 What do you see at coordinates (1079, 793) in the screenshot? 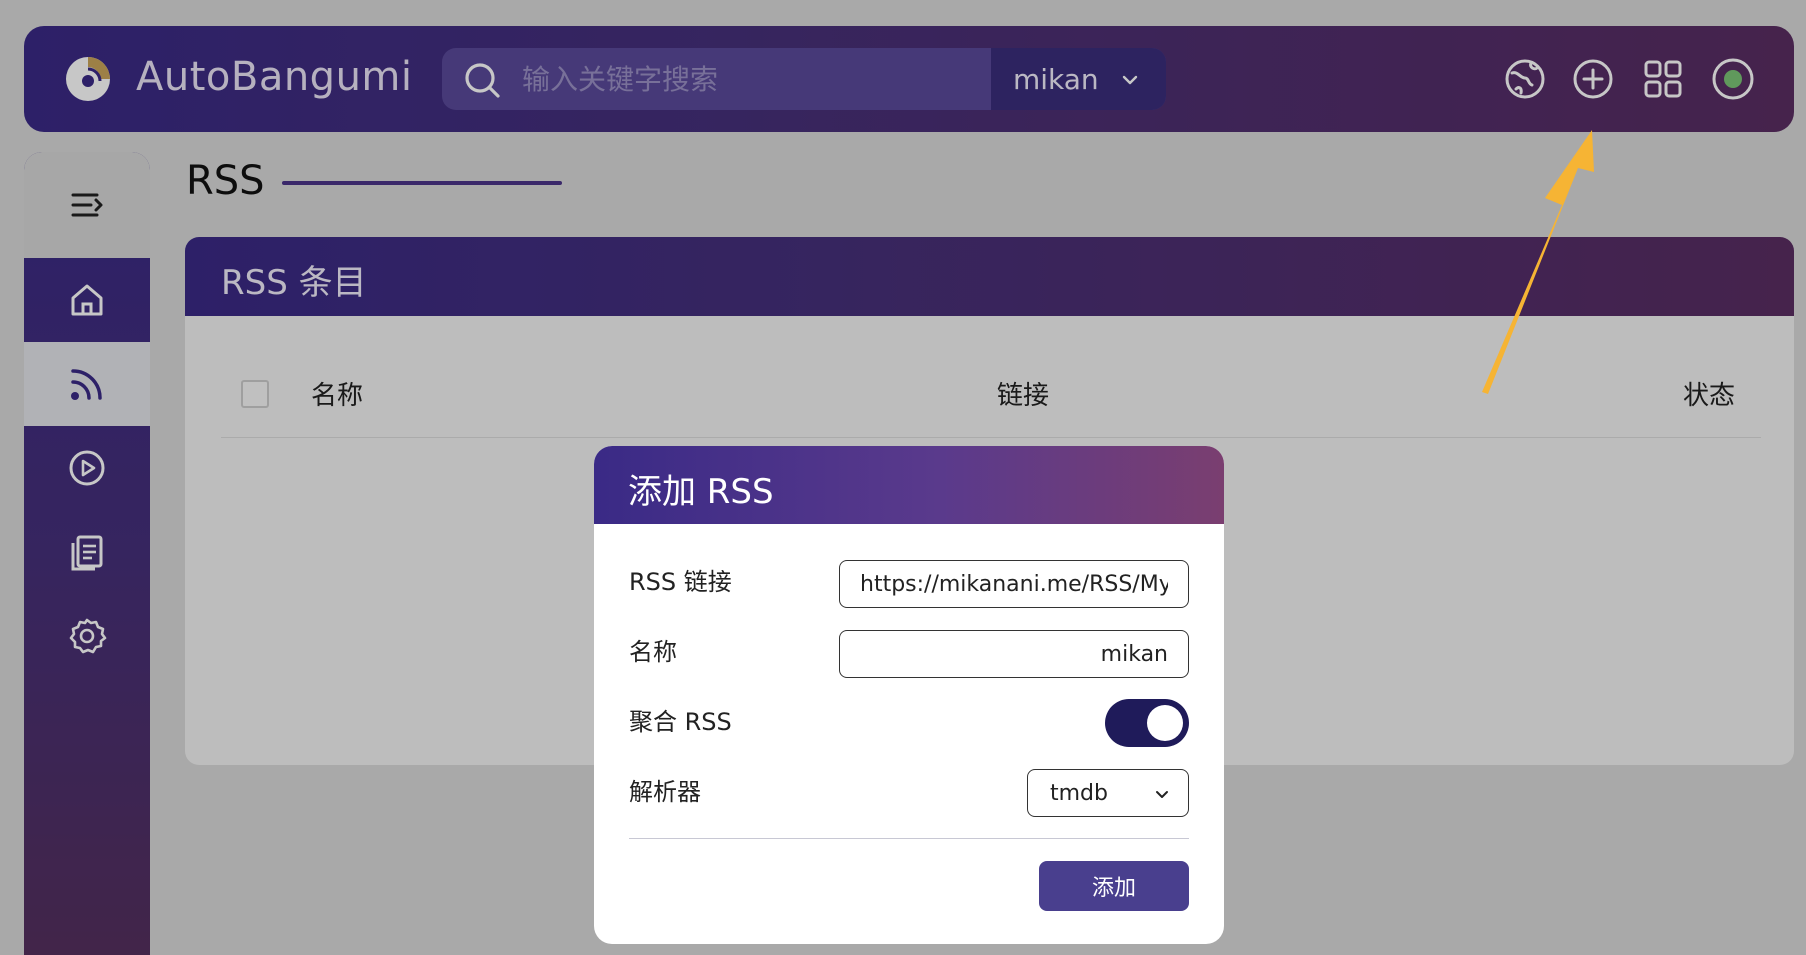
I see `parser-value: tmdb` at bounding box center [1079, 793].